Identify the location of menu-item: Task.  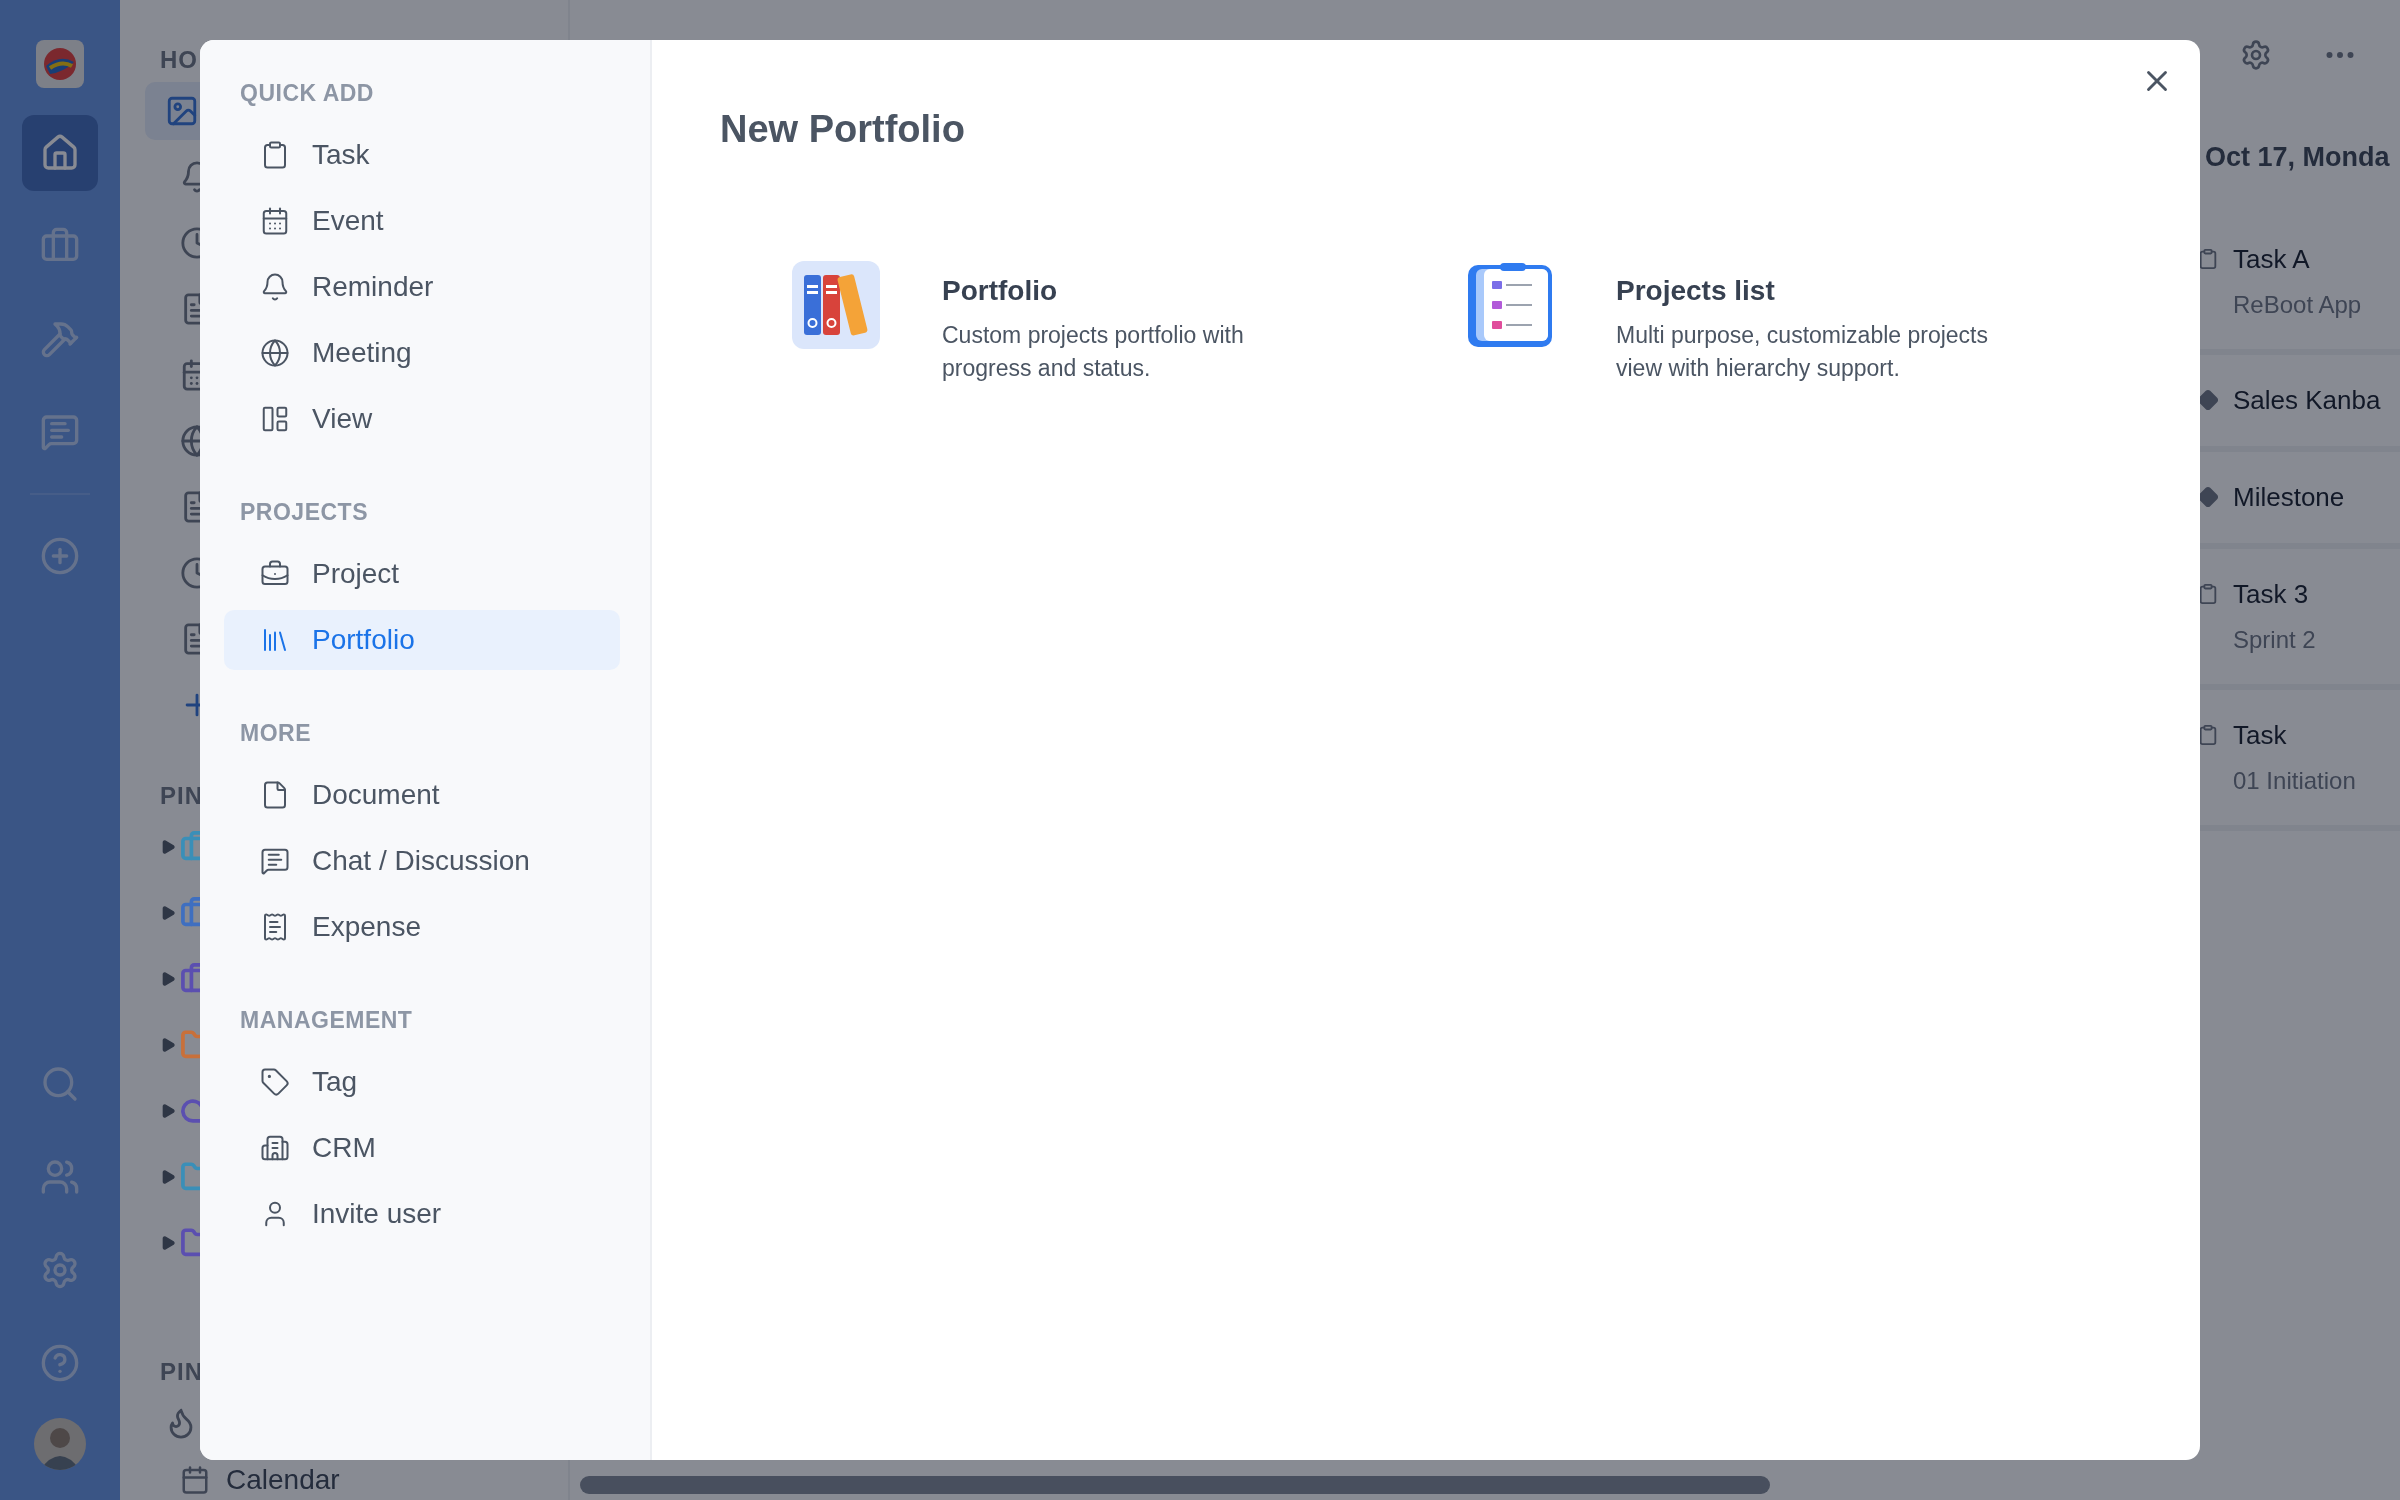
(422, 155).